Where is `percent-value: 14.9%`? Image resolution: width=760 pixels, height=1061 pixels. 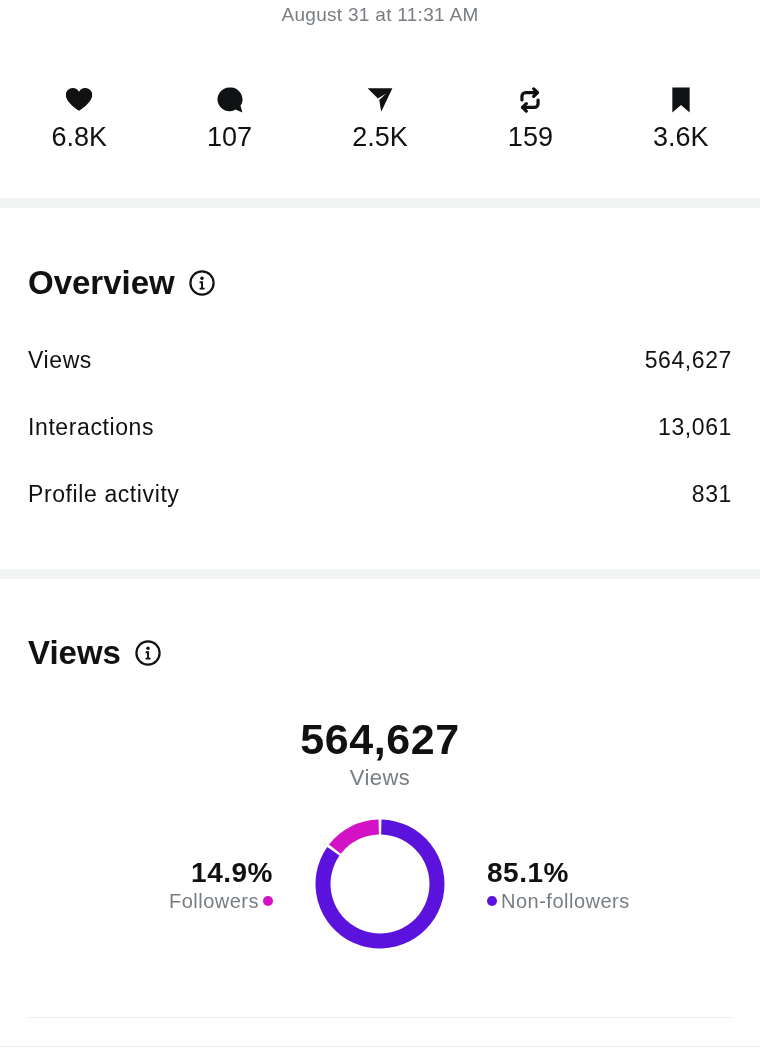 percent-value: 14.9% is located at coordinates (232, 873).